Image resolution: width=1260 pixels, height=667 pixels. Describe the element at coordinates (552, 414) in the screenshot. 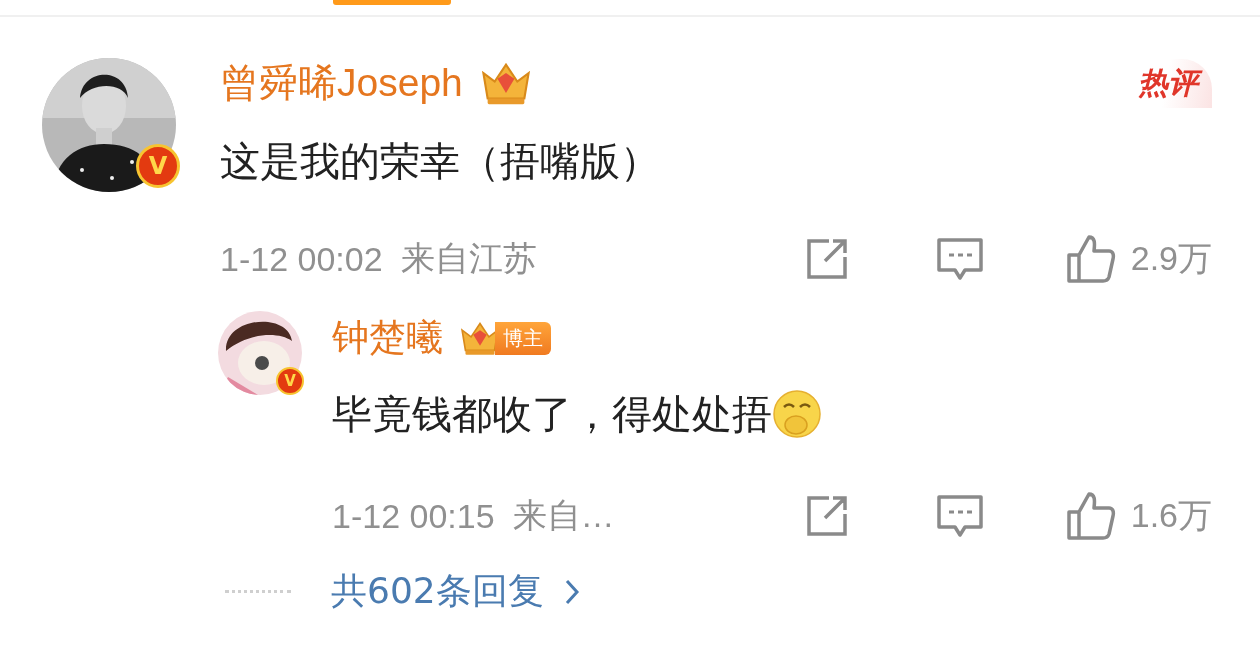

I see `reply-text: 毕竟钱都收了，得处处捂` at that location.